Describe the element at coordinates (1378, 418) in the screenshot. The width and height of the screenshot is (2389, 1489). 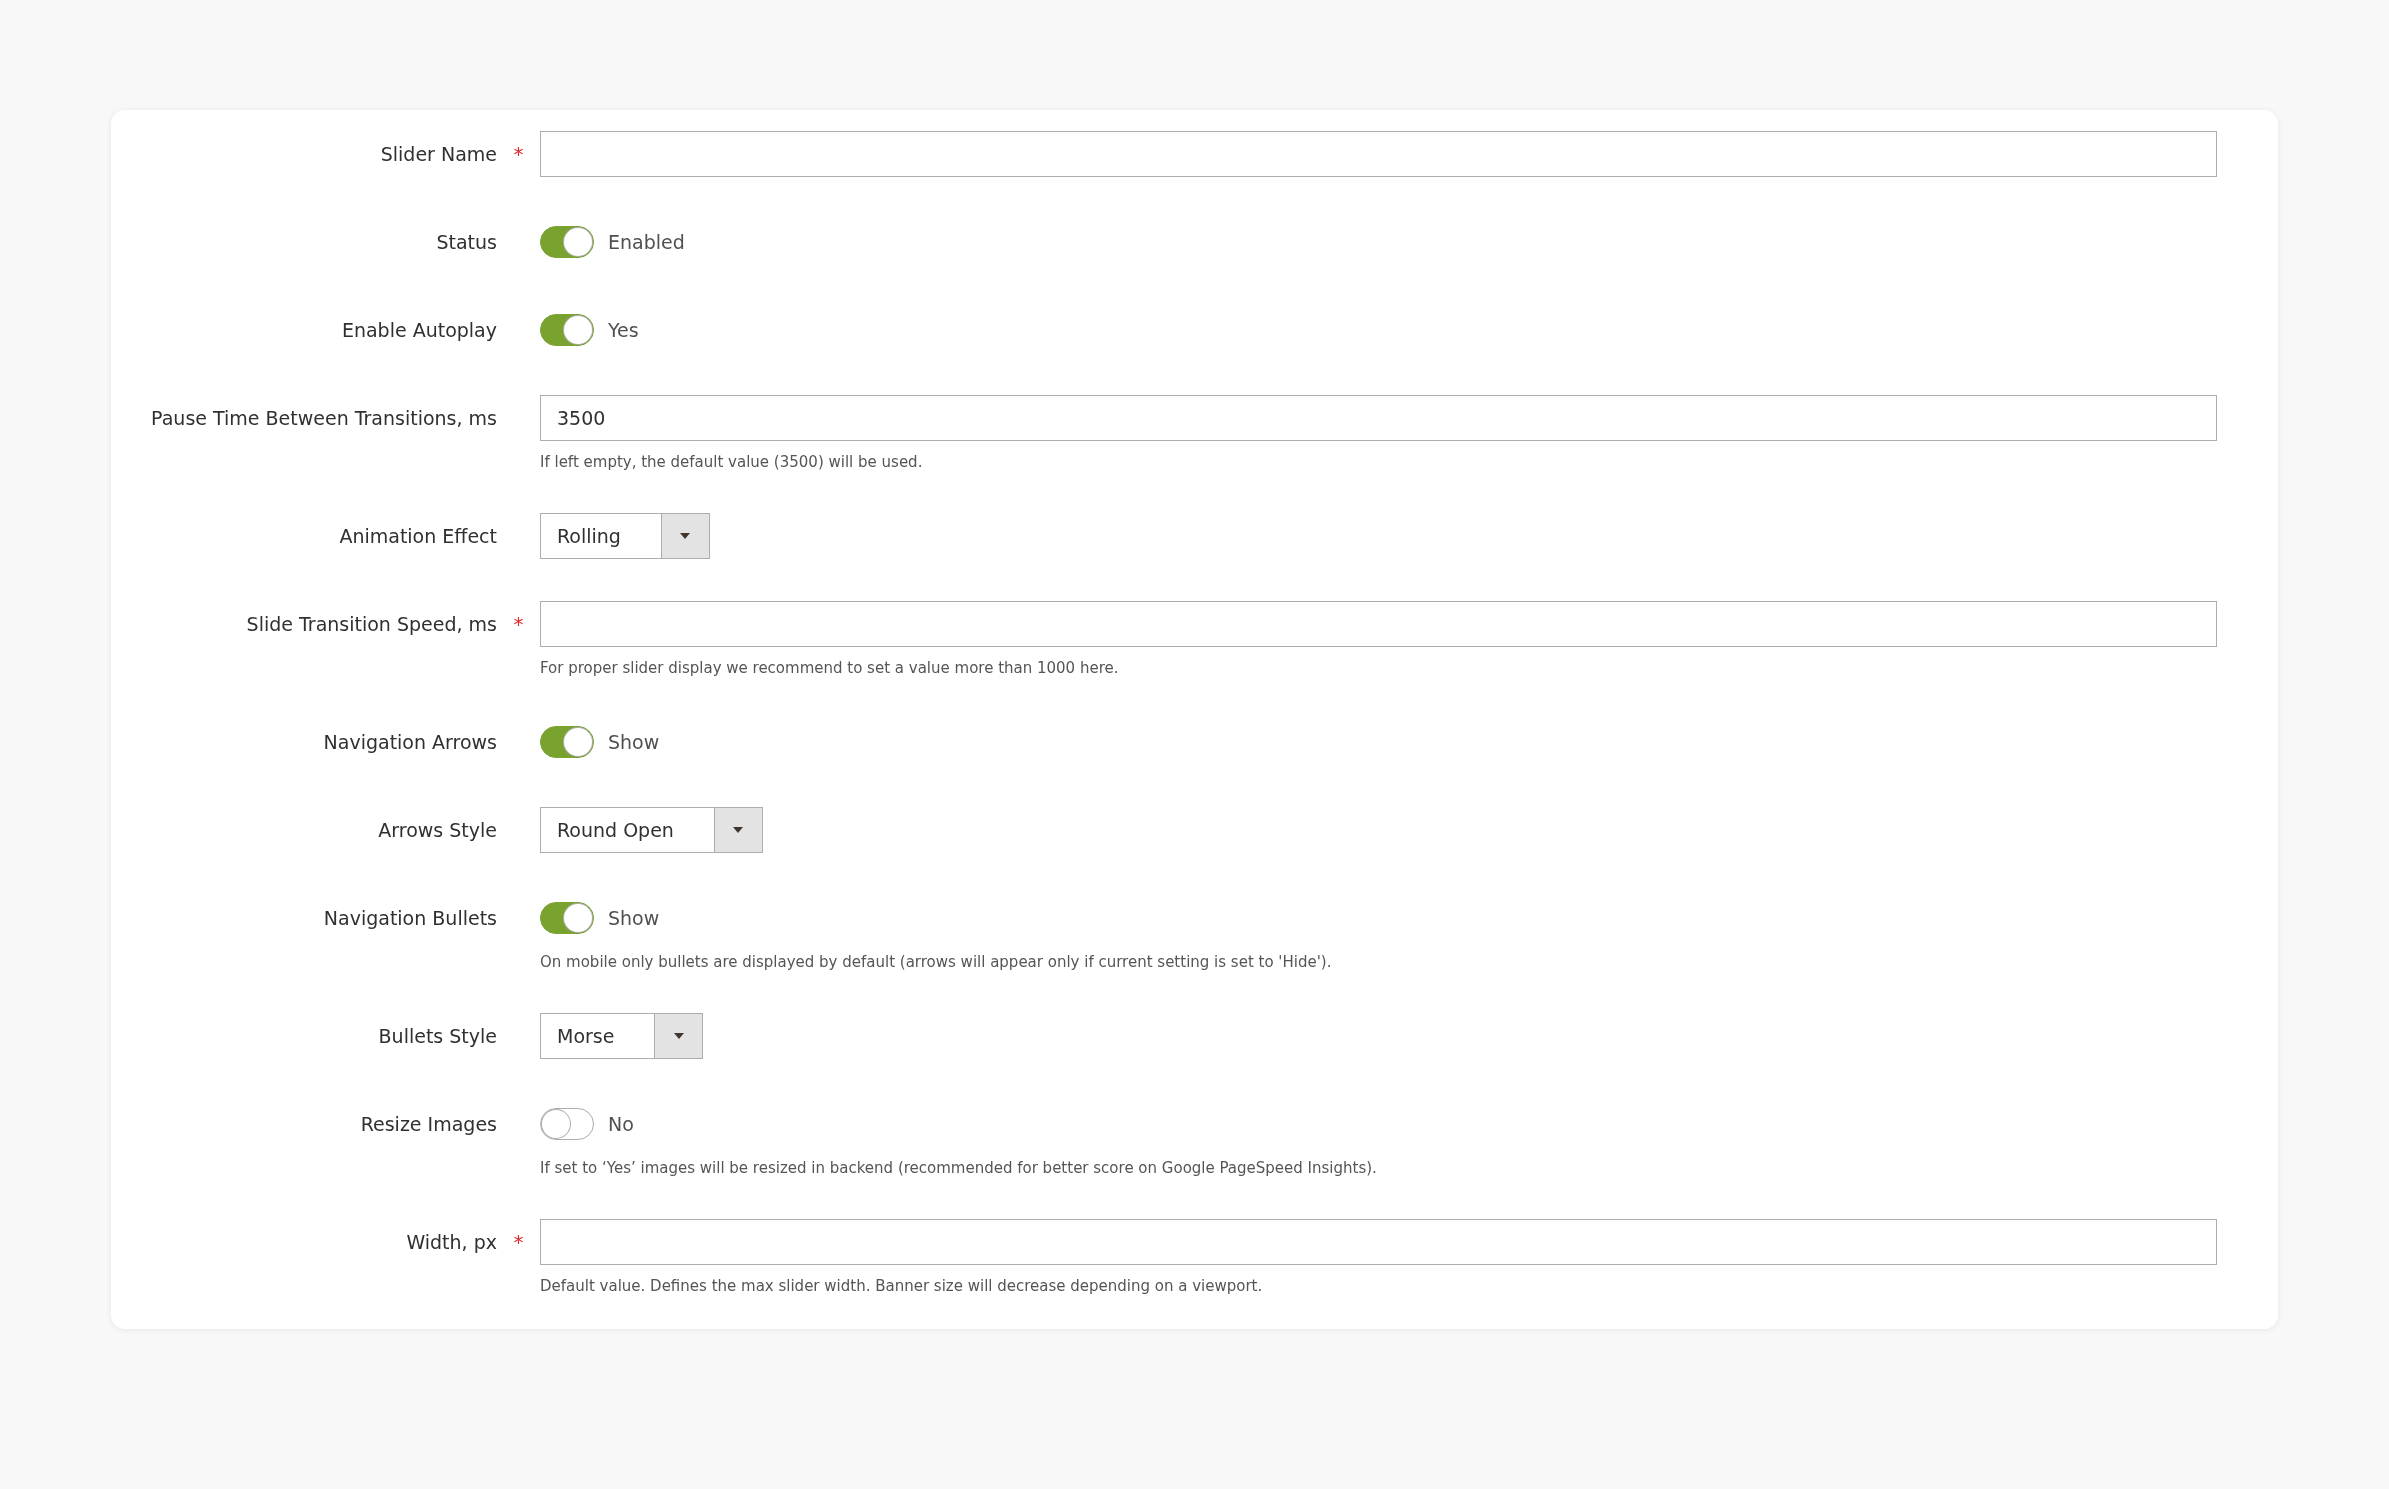
I see `text-field: 3500` at that location.